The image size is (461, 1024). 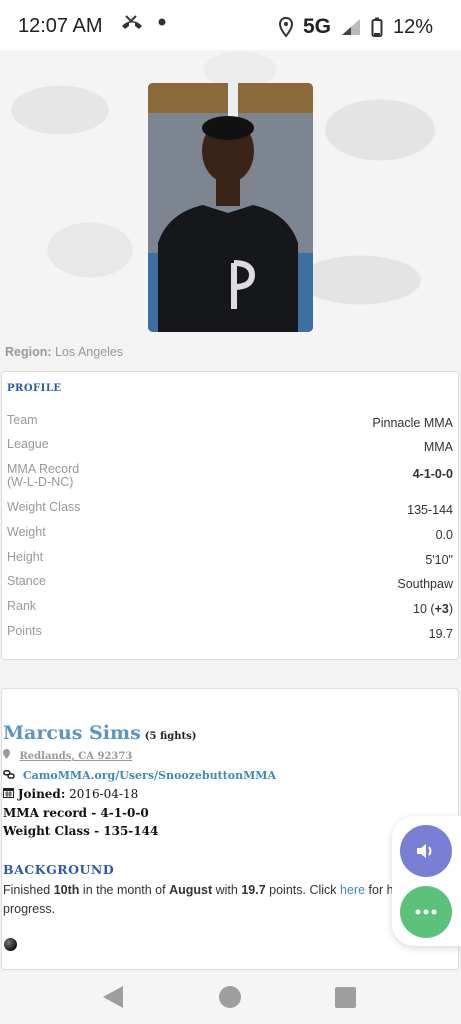 What do you see at coordinates (433, 609) in the screenshot?
I see `row-value: 10 (+3)` at bounding box center [433, 609].